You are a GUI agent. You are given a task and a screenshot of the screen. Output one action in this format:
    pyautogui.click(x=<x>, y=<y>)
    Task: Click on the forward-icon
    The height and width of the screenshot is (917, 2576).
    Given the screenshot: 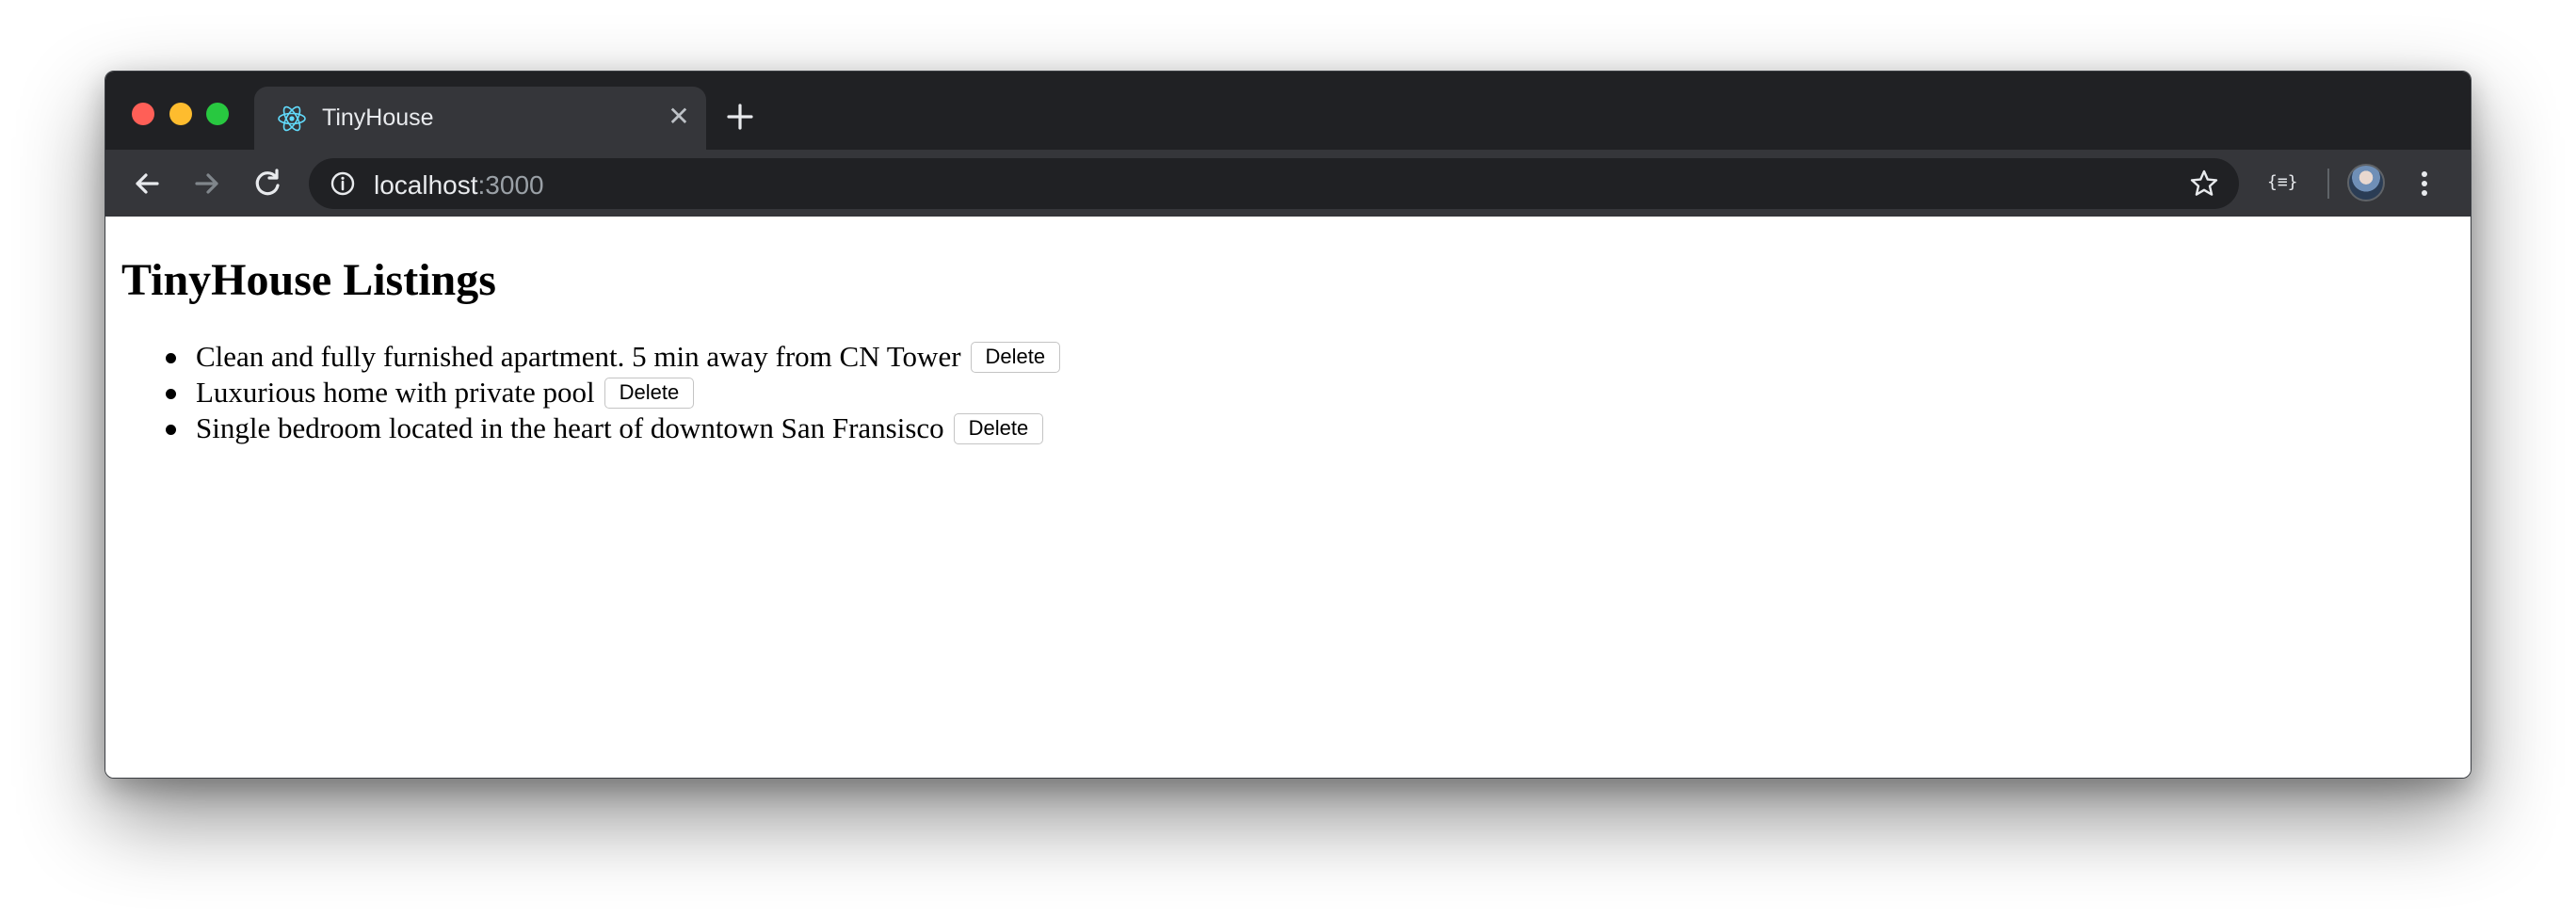 What is the action you would take?
    pyautogui.click(x=207, y=184)
    